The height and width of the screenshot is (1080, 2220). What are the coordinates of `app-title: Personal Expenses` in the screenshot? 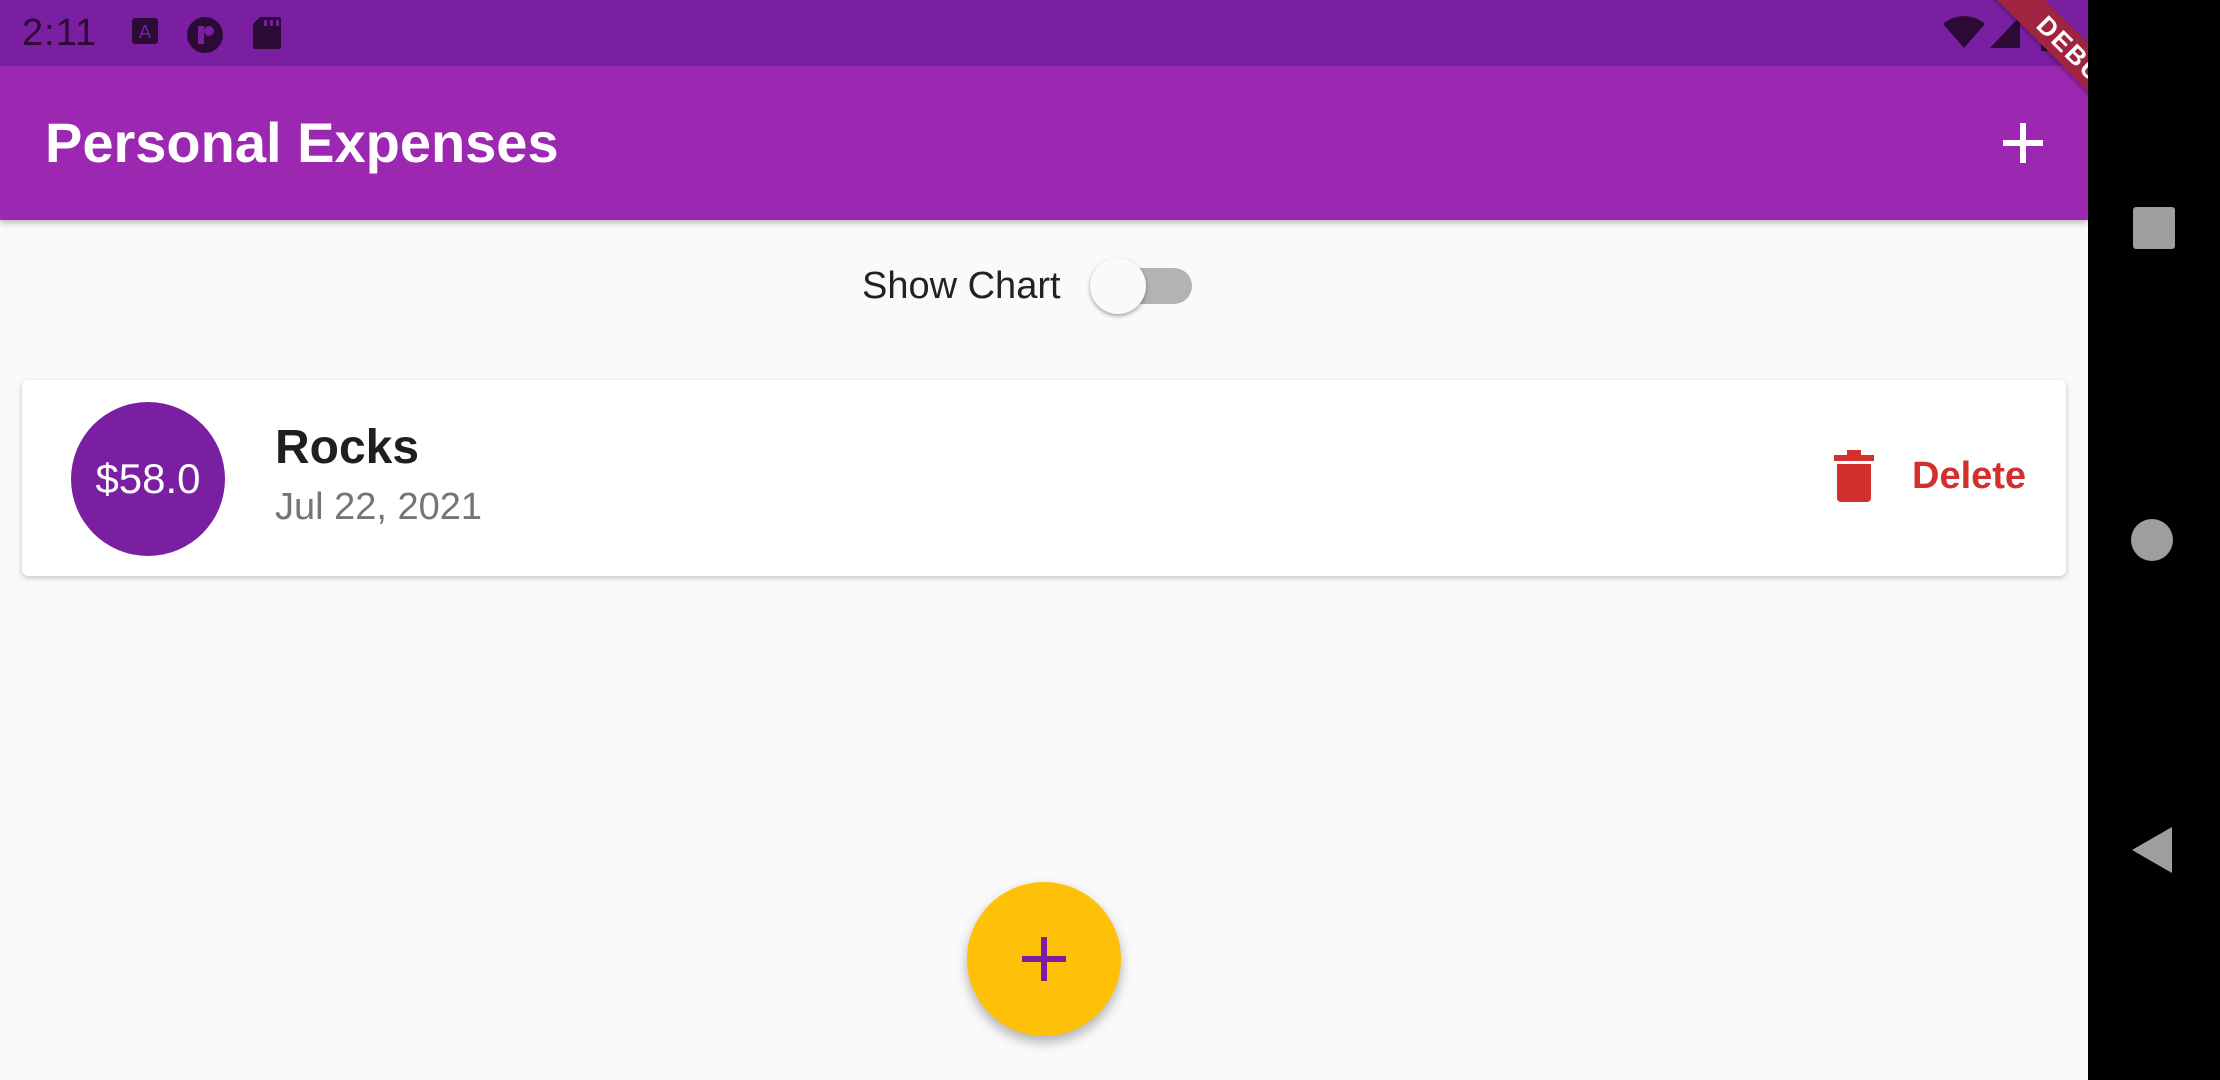 It's located at (302, 142).